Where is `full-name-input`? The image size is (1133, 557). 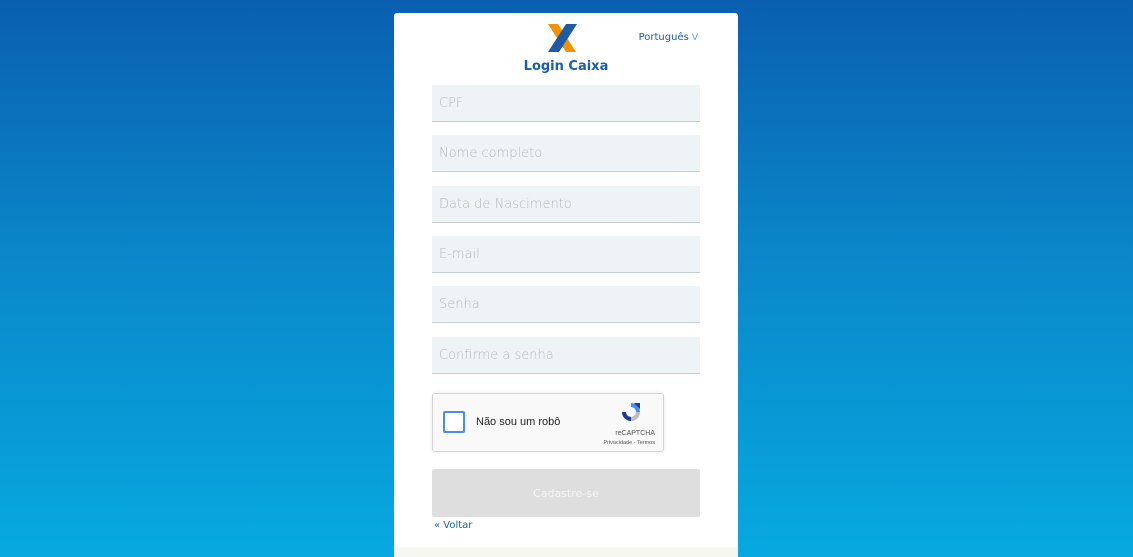
full-name-input is located at coordinates (566, 153).